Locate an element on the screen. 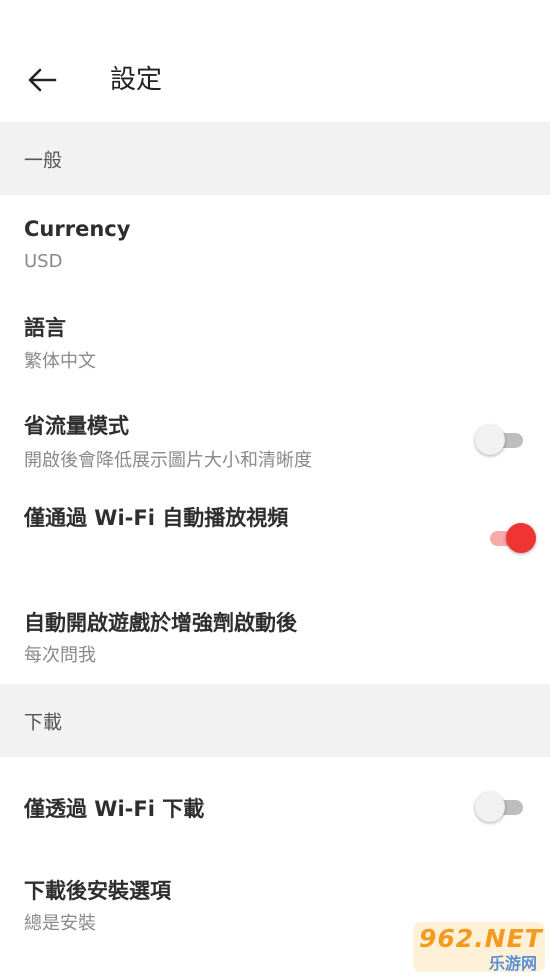 The height and width of the screenshot is (977, 550). auto-open-game-title: 自動開啟遊戲於增強劑啟動後 is located at coordinates (160, 623).